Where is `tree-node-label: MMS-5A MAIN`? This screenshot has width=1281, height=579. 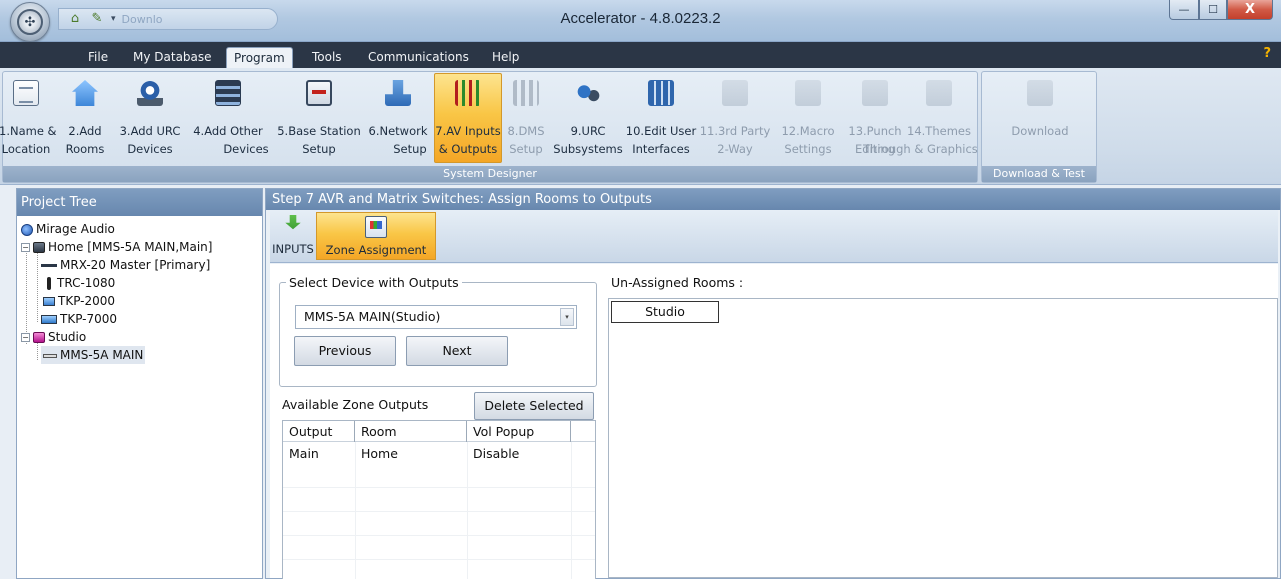
tree-node-label: MMS-5A MAIN is located at coordinates (102, 355).